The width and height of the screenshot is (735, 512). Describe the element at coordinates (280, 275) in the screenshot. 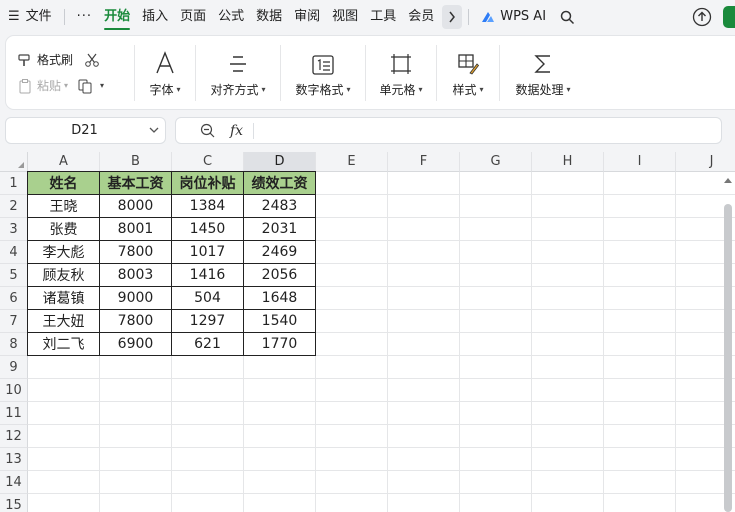

I see `table-cell: 2056` at that location.